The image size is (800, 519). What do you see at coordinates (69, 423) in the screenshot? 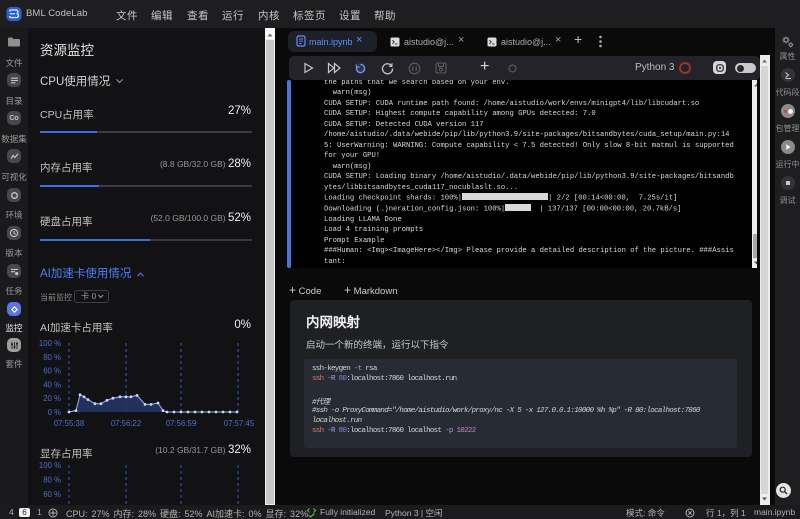
I see `svg-text: 07:55:38` at bounding box center [69, 423].